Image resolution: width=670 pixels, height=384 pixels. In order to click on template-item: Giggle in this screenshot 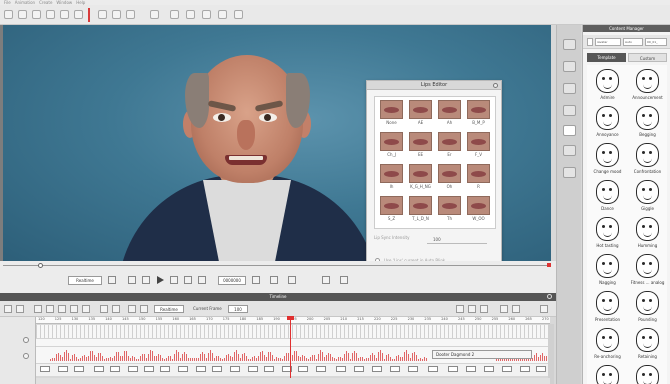, I will do `click(647, 197)`.